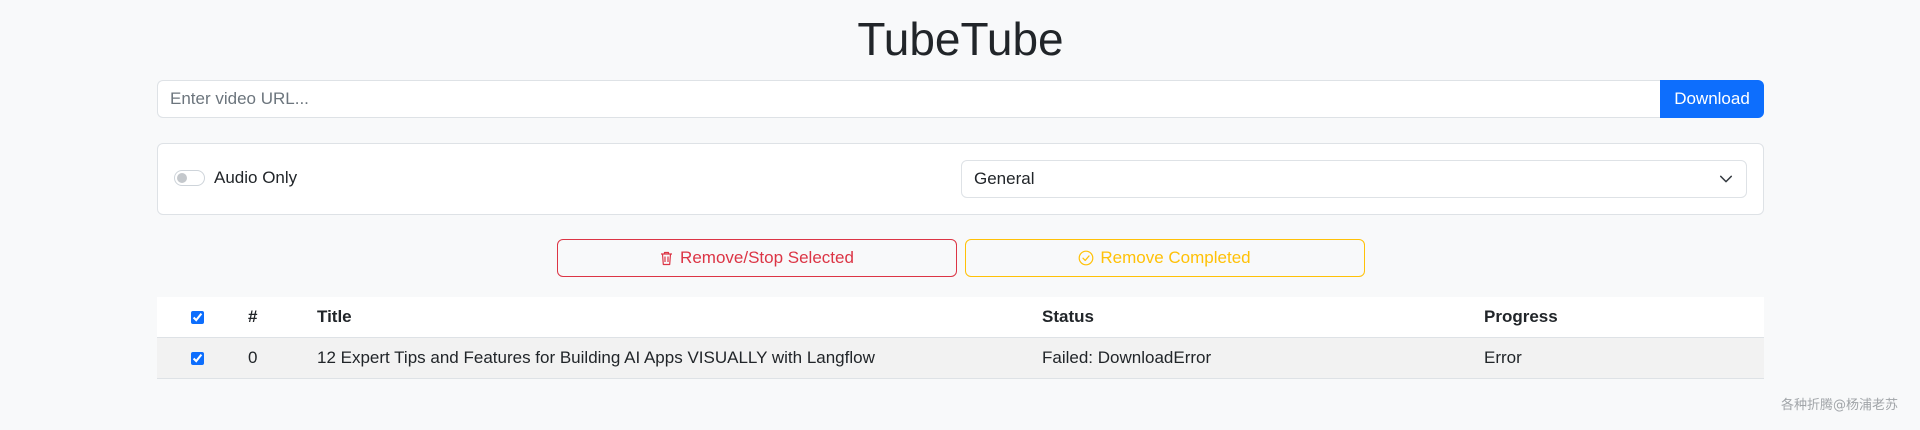  I want to click on remove-completed-label: Remove Completed, so click(1175, 257).